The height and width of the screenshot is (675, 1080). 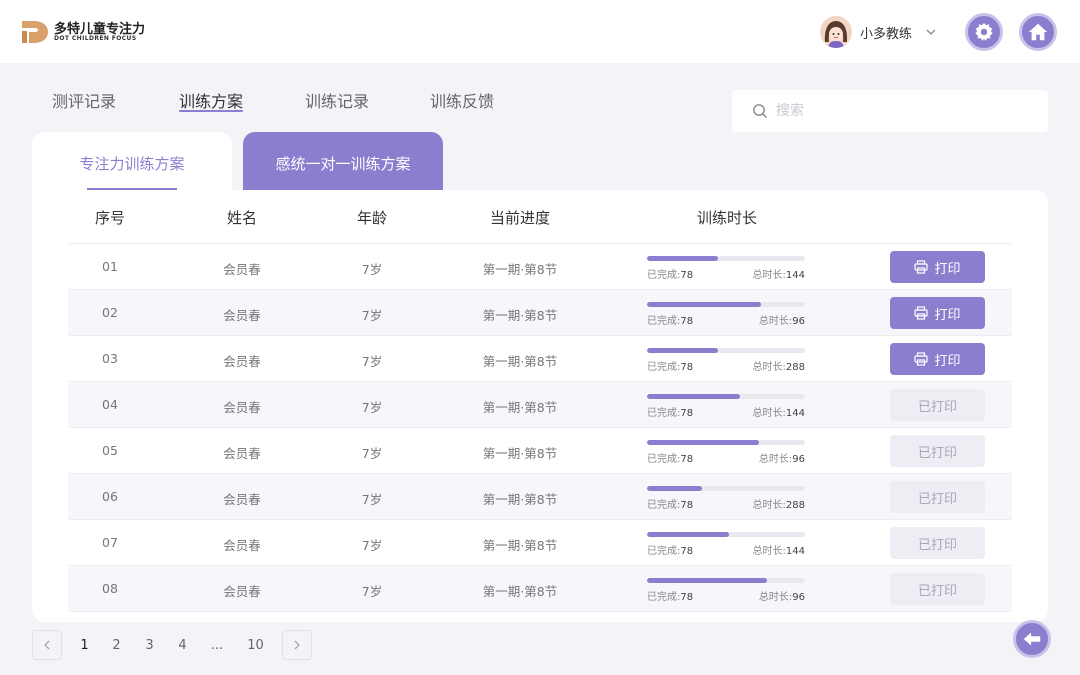 I want to click on pagination: 1 2 3 4 ... 10, so click(x=172, y=645).